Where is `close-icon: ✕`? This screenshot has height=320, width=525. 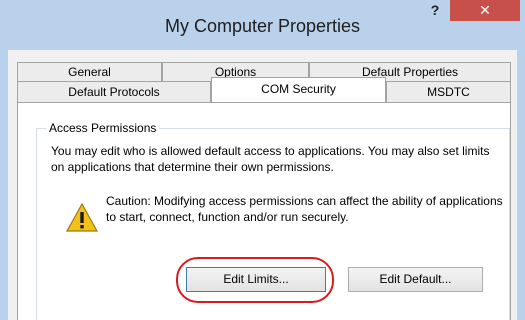
close-icon: ✕ is located at coordinates (485, 10).